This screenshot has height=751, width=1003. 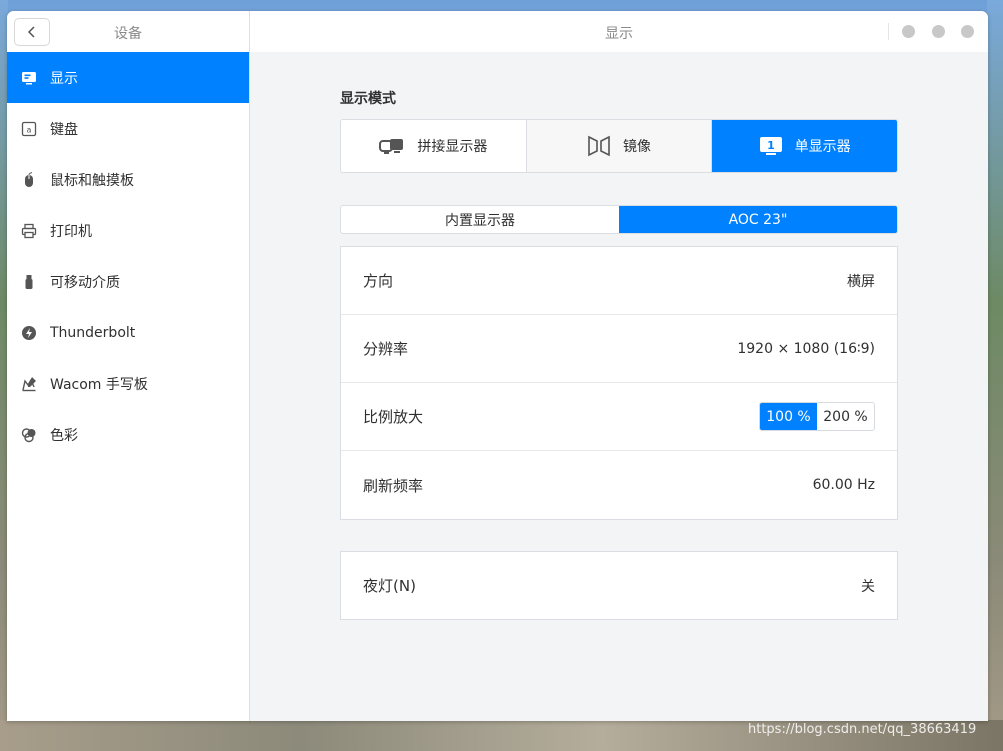 What do you see at coordinates (389, 586) in the screenshot?
I see `night-light-label: 夜灯(N)` at bounding box center [389, 586].